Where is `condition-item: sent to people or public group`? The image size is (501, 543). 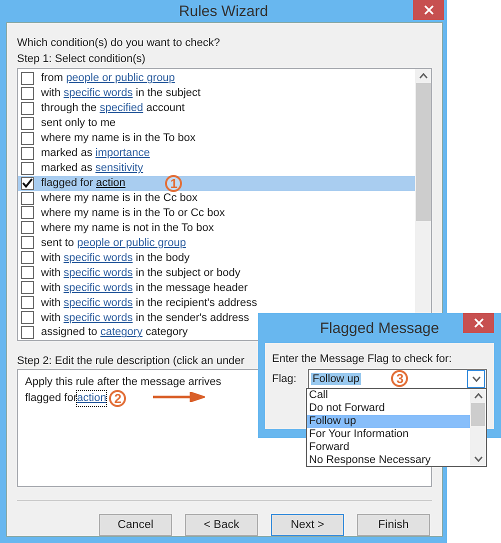 condition-item: sent to people or public group is located at coordinates (216, 242).